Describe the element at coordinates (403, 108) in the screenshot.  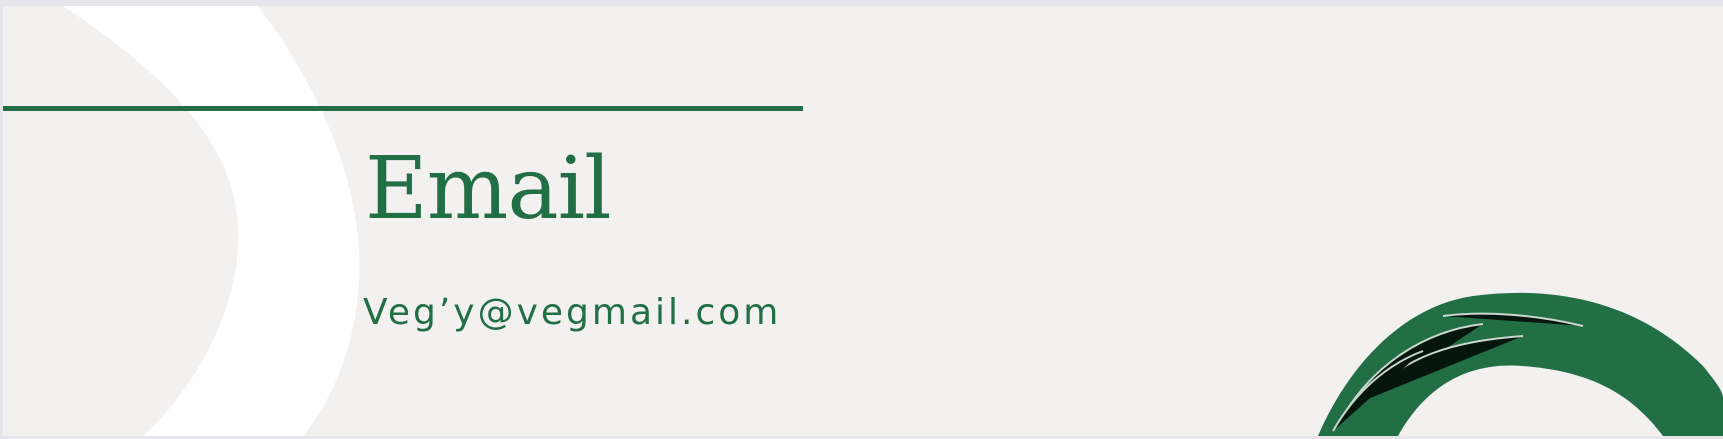
I see `title-divider-line` at that location.